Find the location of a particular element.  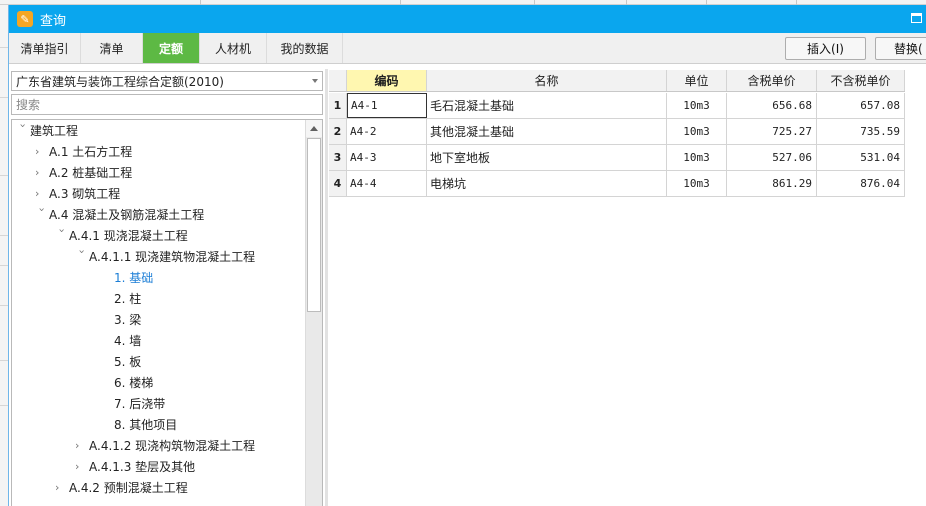

tree-node-label: A.4.1 现浇混凝土工程 is located at coordinates (128, 236).